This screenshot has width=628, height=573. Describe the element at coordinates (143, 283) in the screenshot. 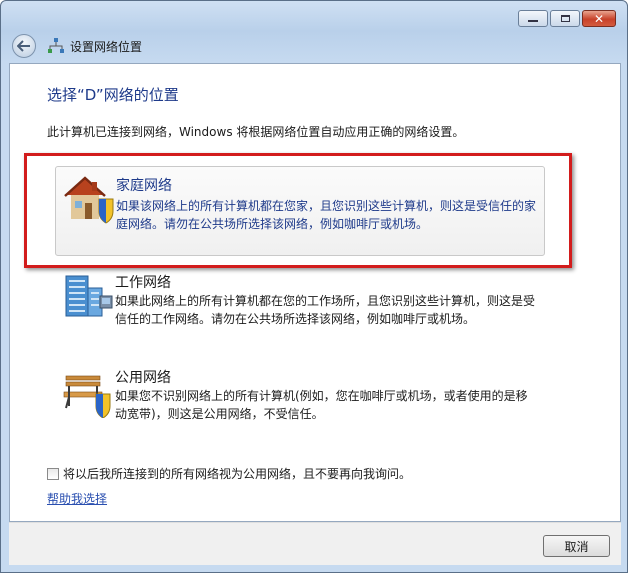

I see `option-title: 工作网络` at that location.